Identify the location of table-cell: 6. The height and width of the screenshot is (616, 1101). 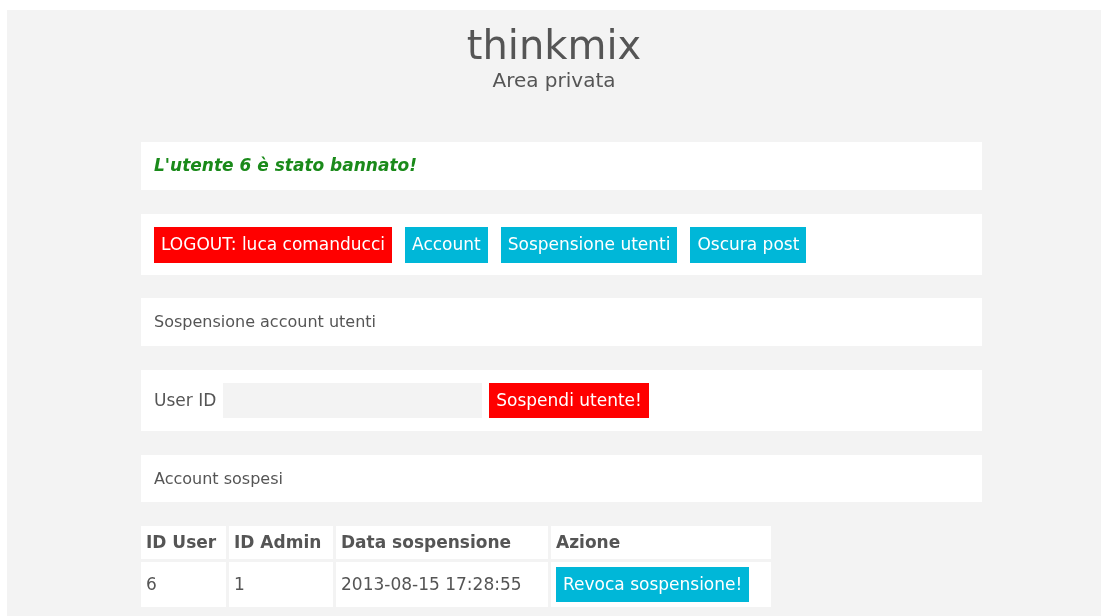
(183, 584).